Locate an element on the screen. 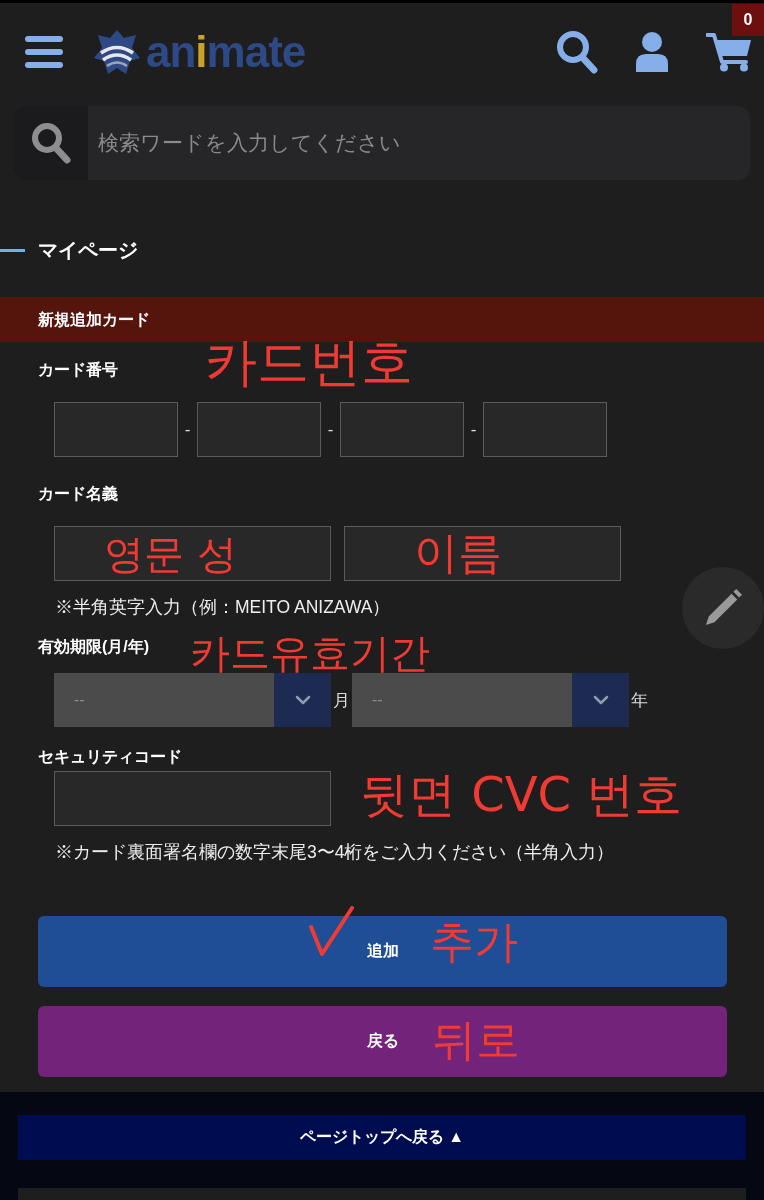 This screenshot has height=1200, width=764. handwritten-note: 뒷면 CVC 번호 is located at coordinates (521, 794).